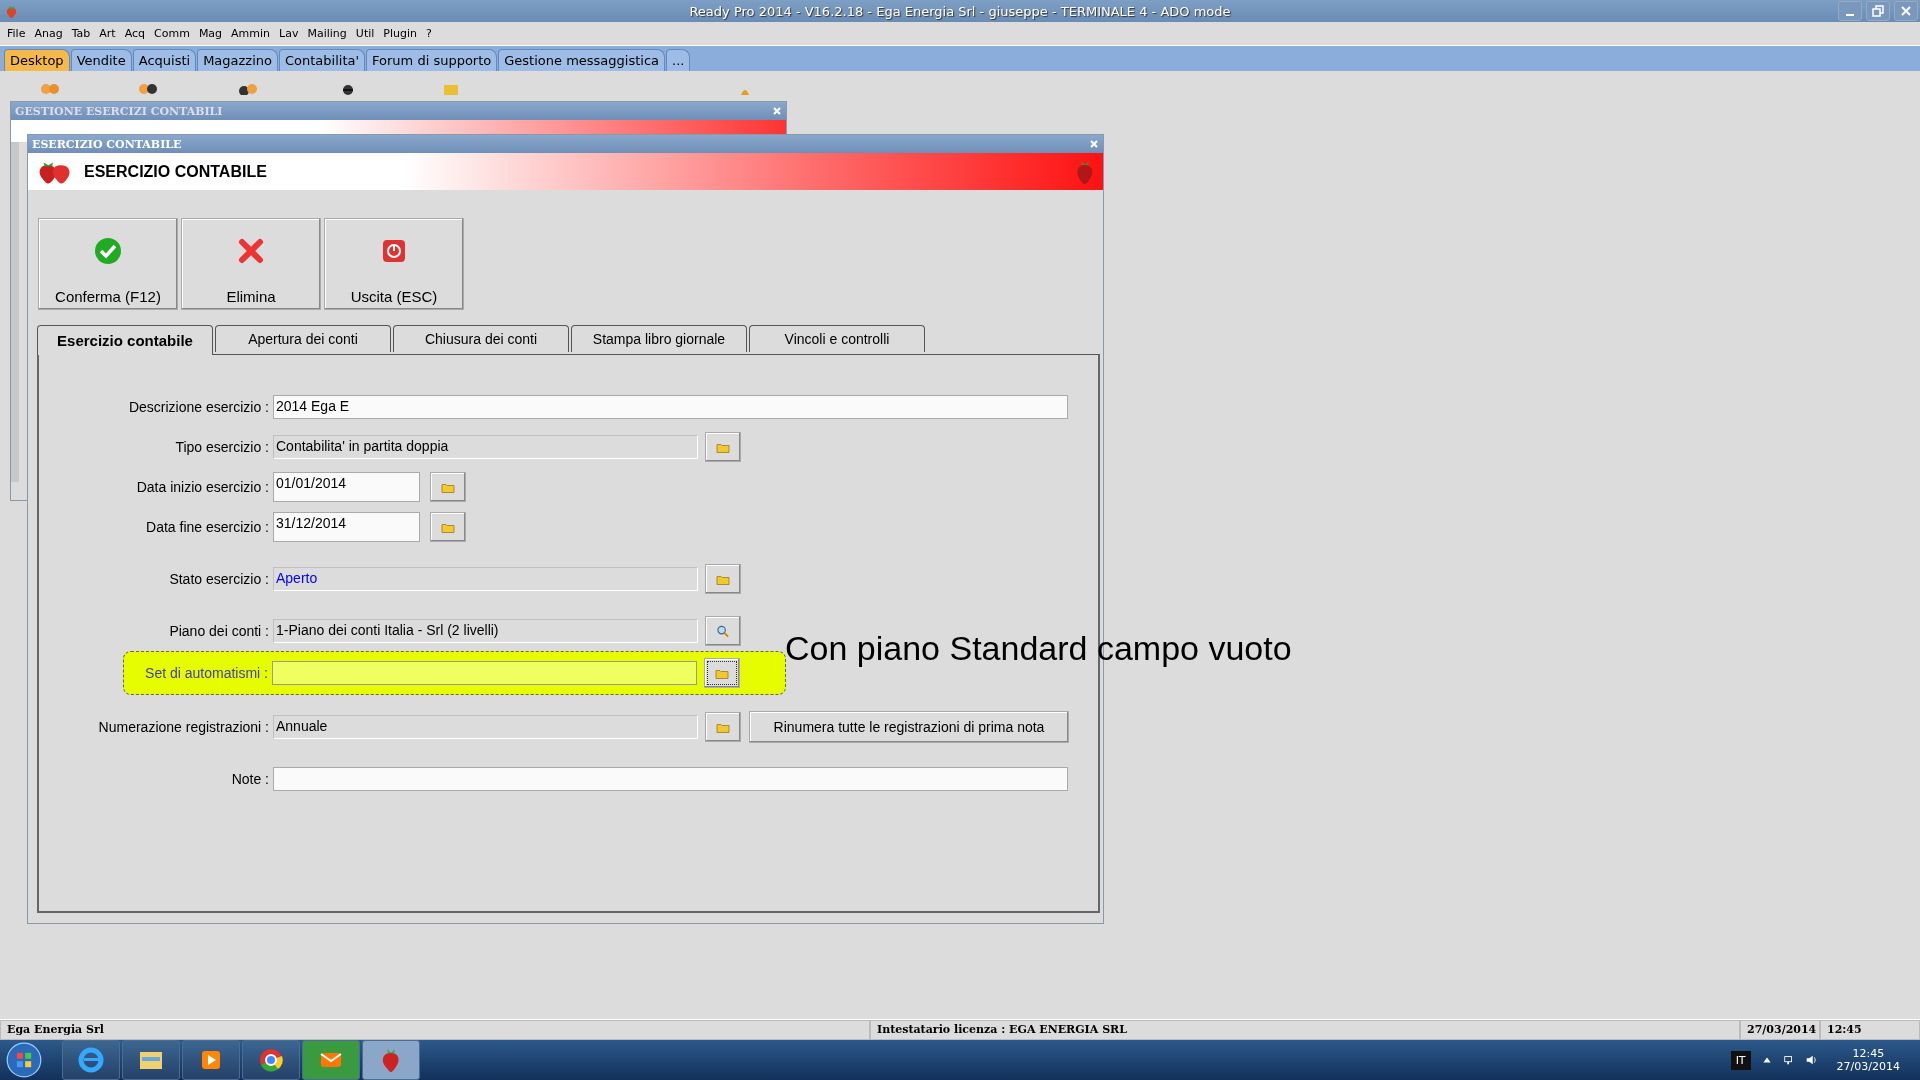  What do you see at coordinates (481, 338) in the screenshot?
I see `tab: Chiusura dei conti` at bounding box center [481, 338].